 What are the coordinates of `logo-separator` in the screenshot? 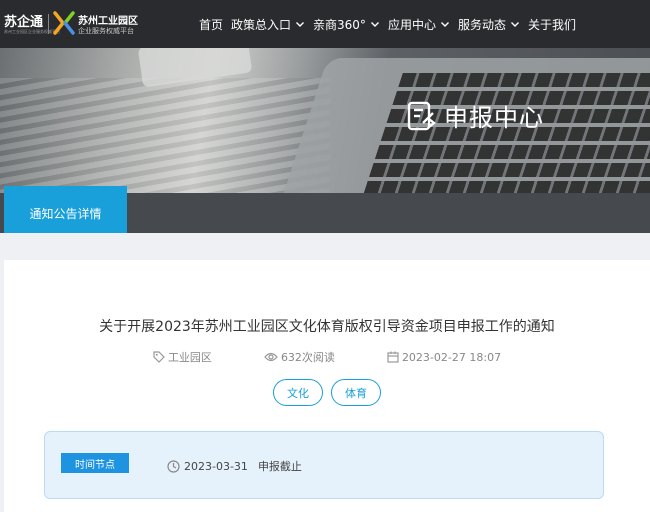 It's located at (48, 24).